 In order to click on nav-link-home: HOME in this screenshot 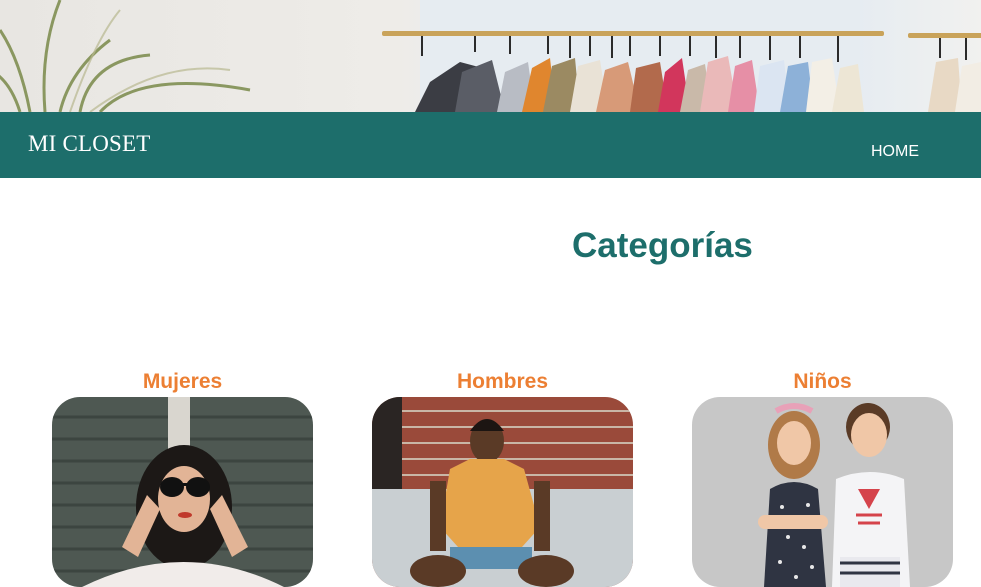, I will do `click(895, 152)`.